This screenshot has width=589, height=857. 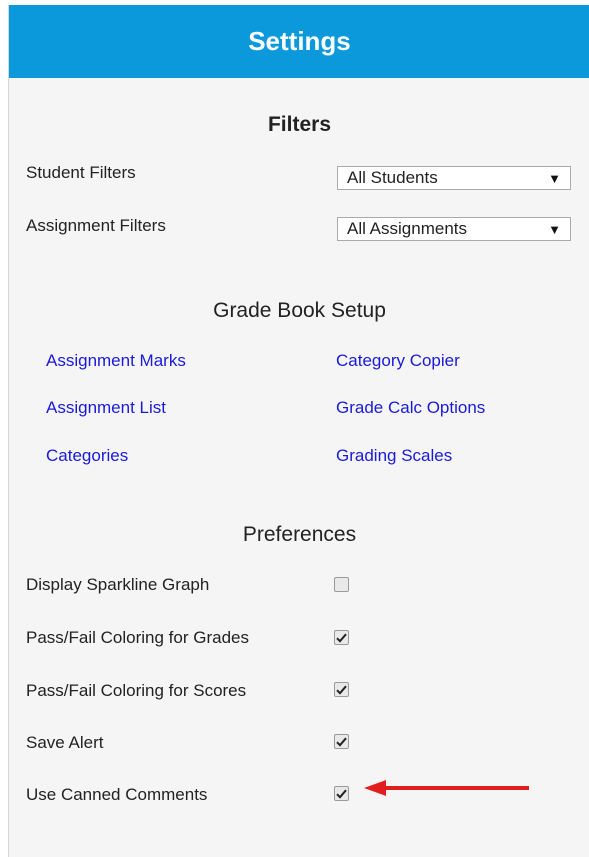 I want to click on filters-title: Filters, so click(x=299, y=124).